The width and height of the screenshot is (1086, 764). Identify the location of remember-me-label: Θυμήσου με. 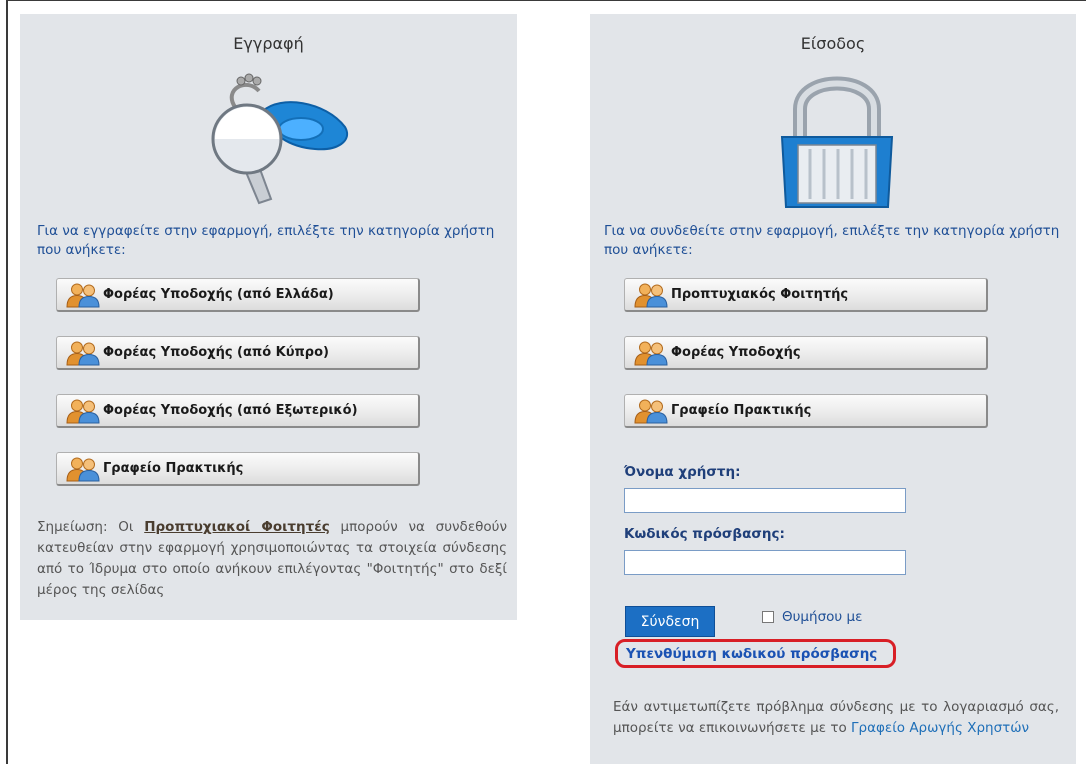
(822, 617).